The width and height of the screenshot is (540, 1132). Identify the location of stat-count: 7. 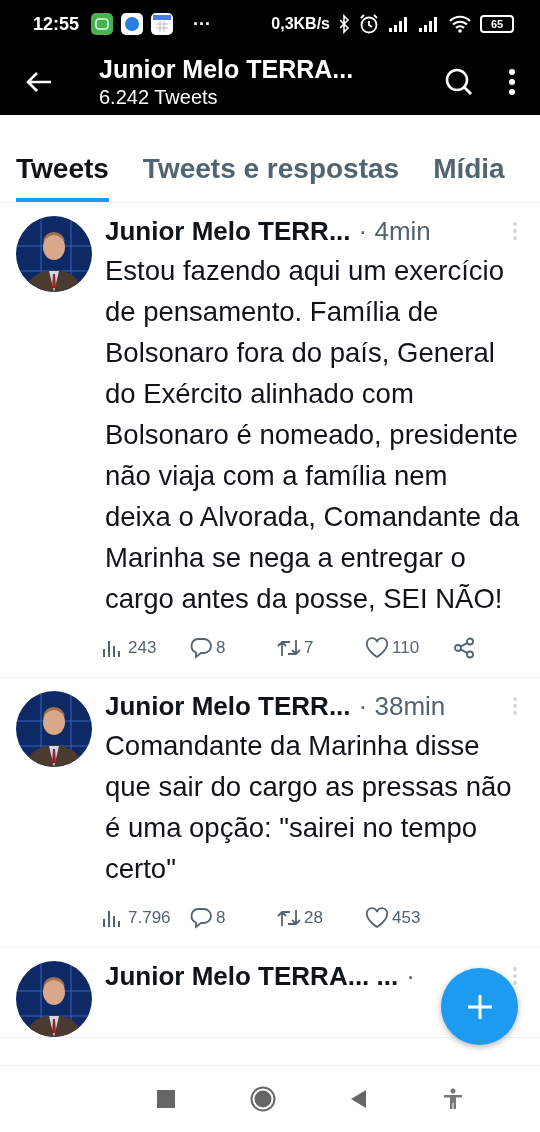
(309, 648).